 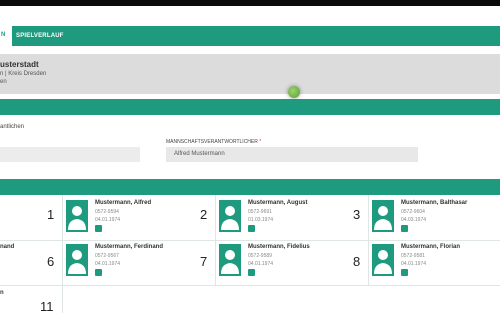 I want to click on player-name: Mustermann, Balthasar, so click(x=434, y=203).